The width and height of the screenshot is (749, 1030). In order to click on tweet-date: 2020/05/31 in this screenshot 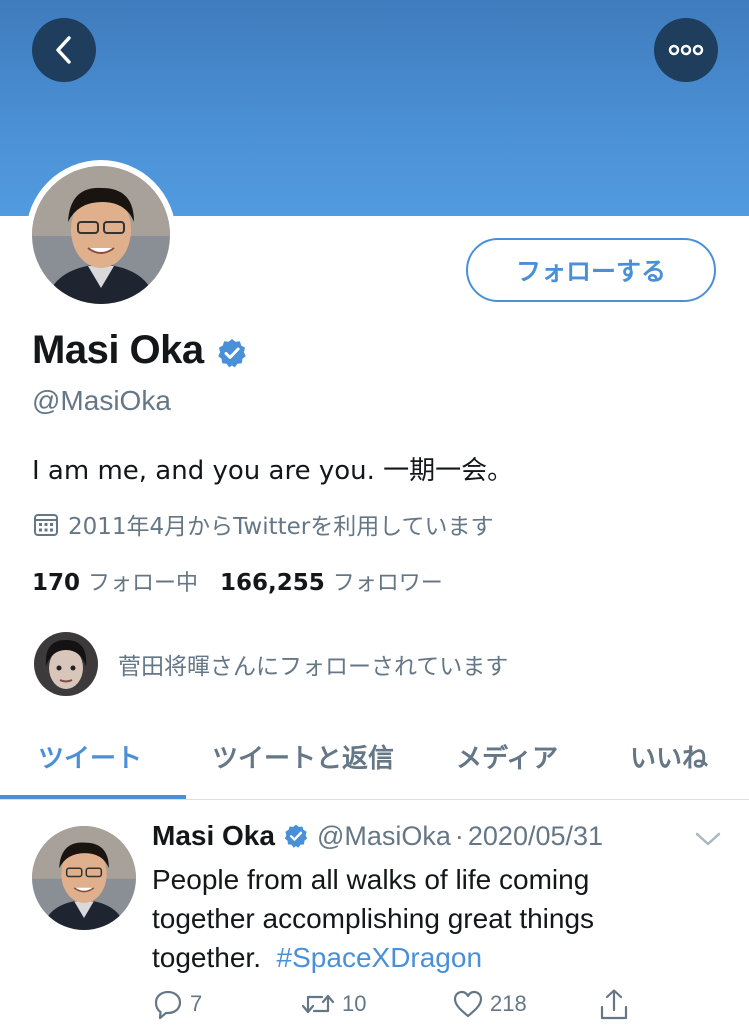, I will do `click(535, 836)`.